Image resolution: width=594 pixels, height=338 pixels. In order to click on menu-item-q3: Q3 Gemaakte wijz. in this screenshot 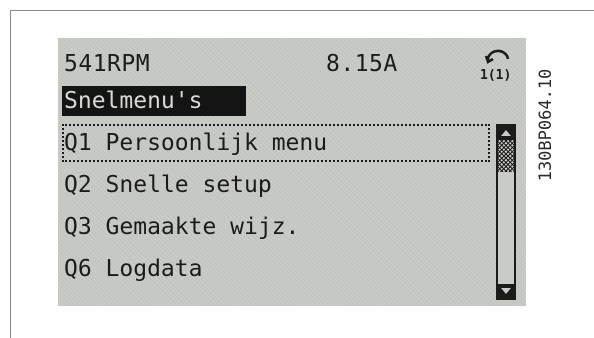, I will do `click(276, 227)`.